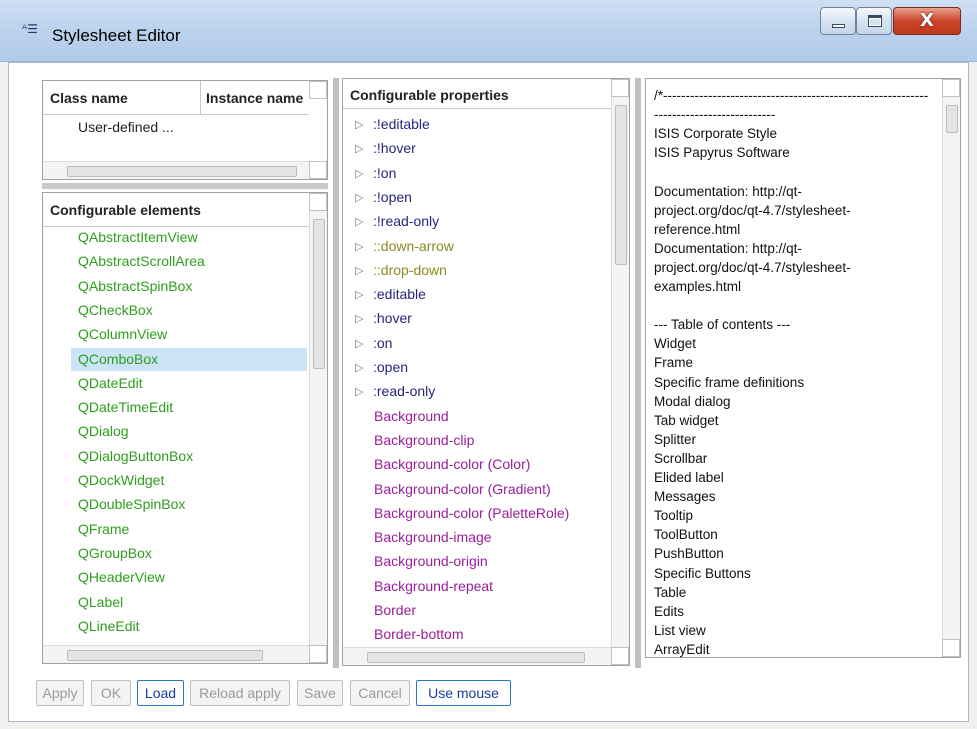 Image resolution: width=977 pixels, height=729 pixels. Describe the element at coordinates (927, 21) in the screenshot. I see `close-button: X` at that location.